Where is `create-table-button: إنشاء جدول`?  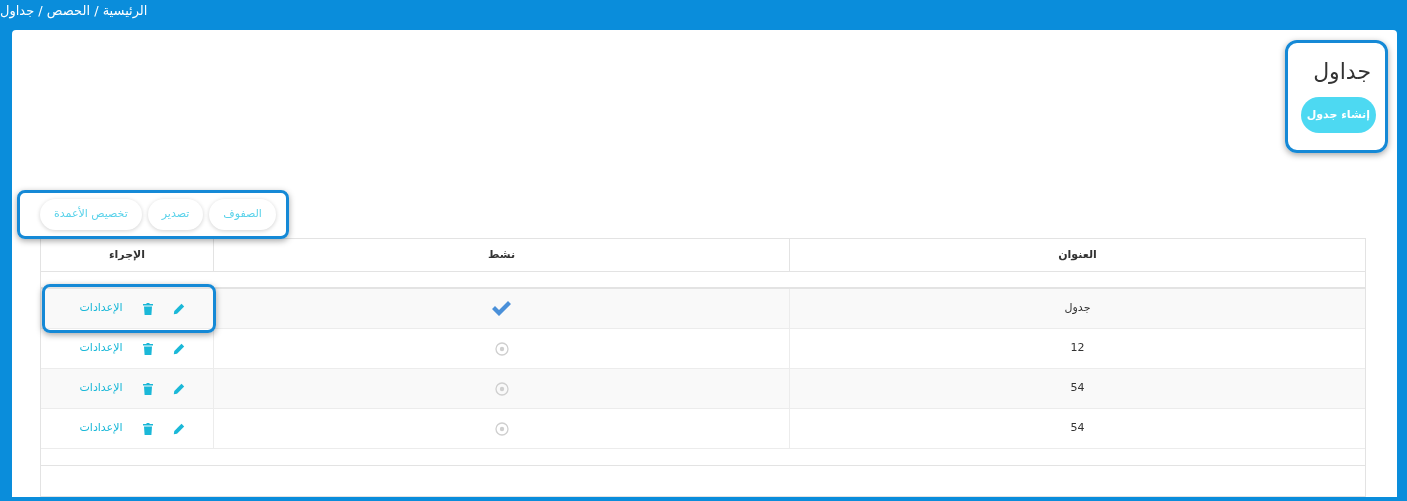 create-table-button: إنشاء جدول is located at coordinates (1338, 115).